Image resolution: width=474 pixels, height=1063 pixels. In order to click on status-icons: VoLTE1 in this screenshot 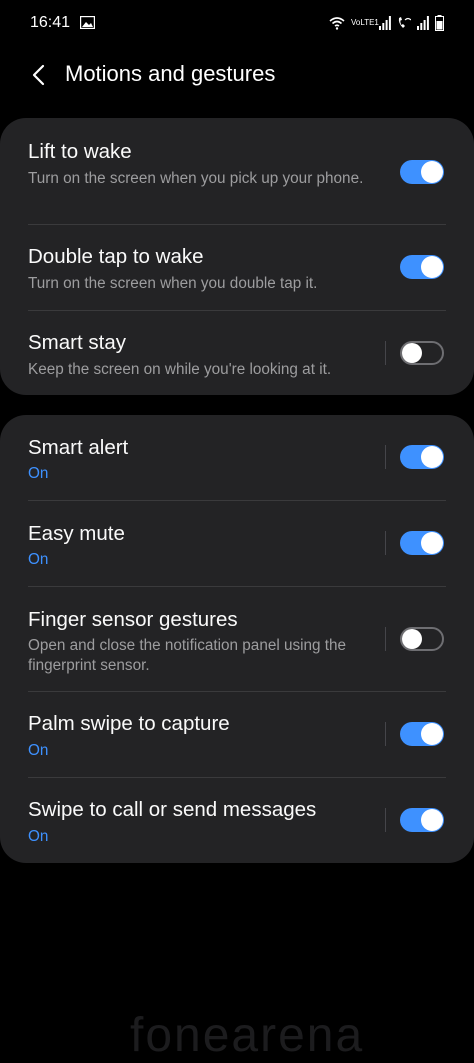, I will do `click(386, 23)`.